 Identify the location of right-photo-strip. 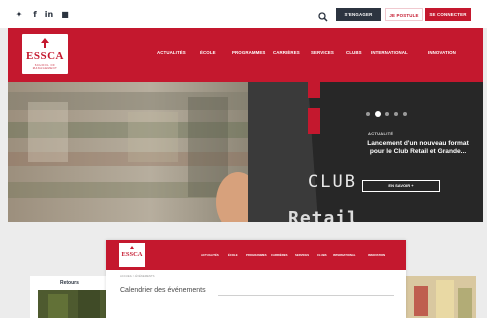
(441, 297).